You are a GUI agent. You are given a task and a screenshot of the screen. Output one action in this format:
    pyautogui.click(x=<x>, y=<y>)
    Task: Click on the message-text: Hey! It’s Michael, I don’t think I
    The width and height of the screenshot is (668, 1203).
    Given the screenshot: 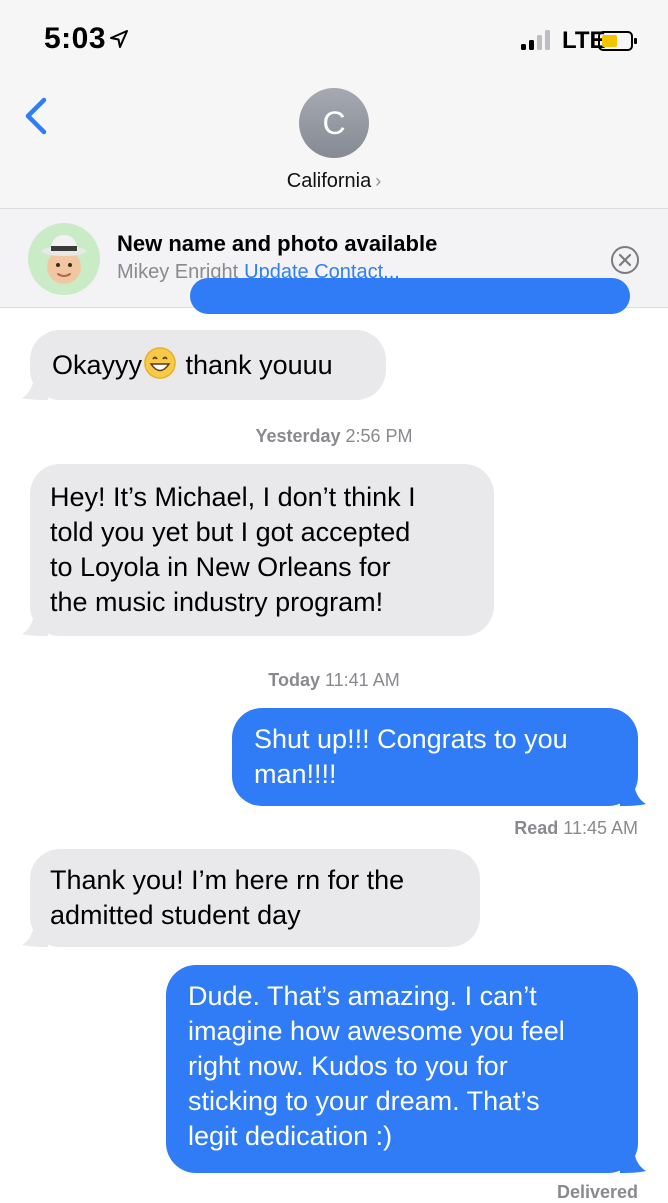 What is the action you would take?
    pyautogui.click(x=233, y=497)
    